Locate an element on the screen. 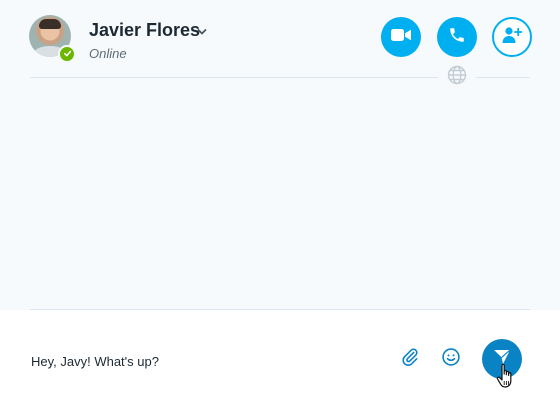  hand-cursor-icon is located at coordinates (506, 376).